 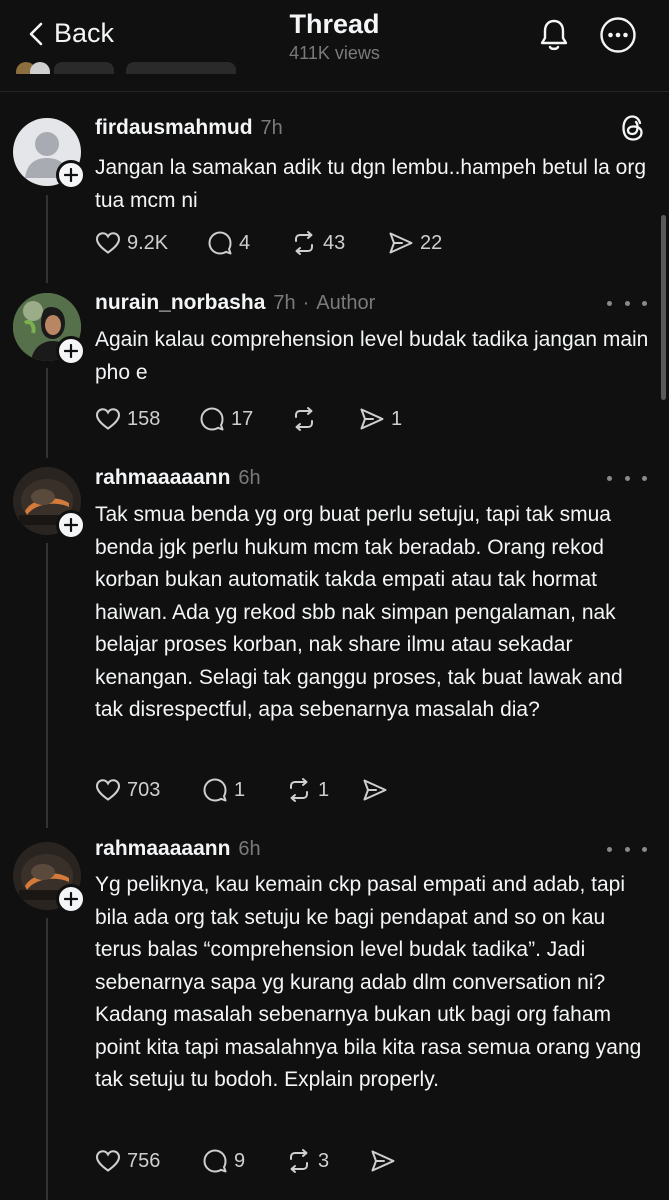 I want to click on repost-button: 43, so click(x=339, y=243).